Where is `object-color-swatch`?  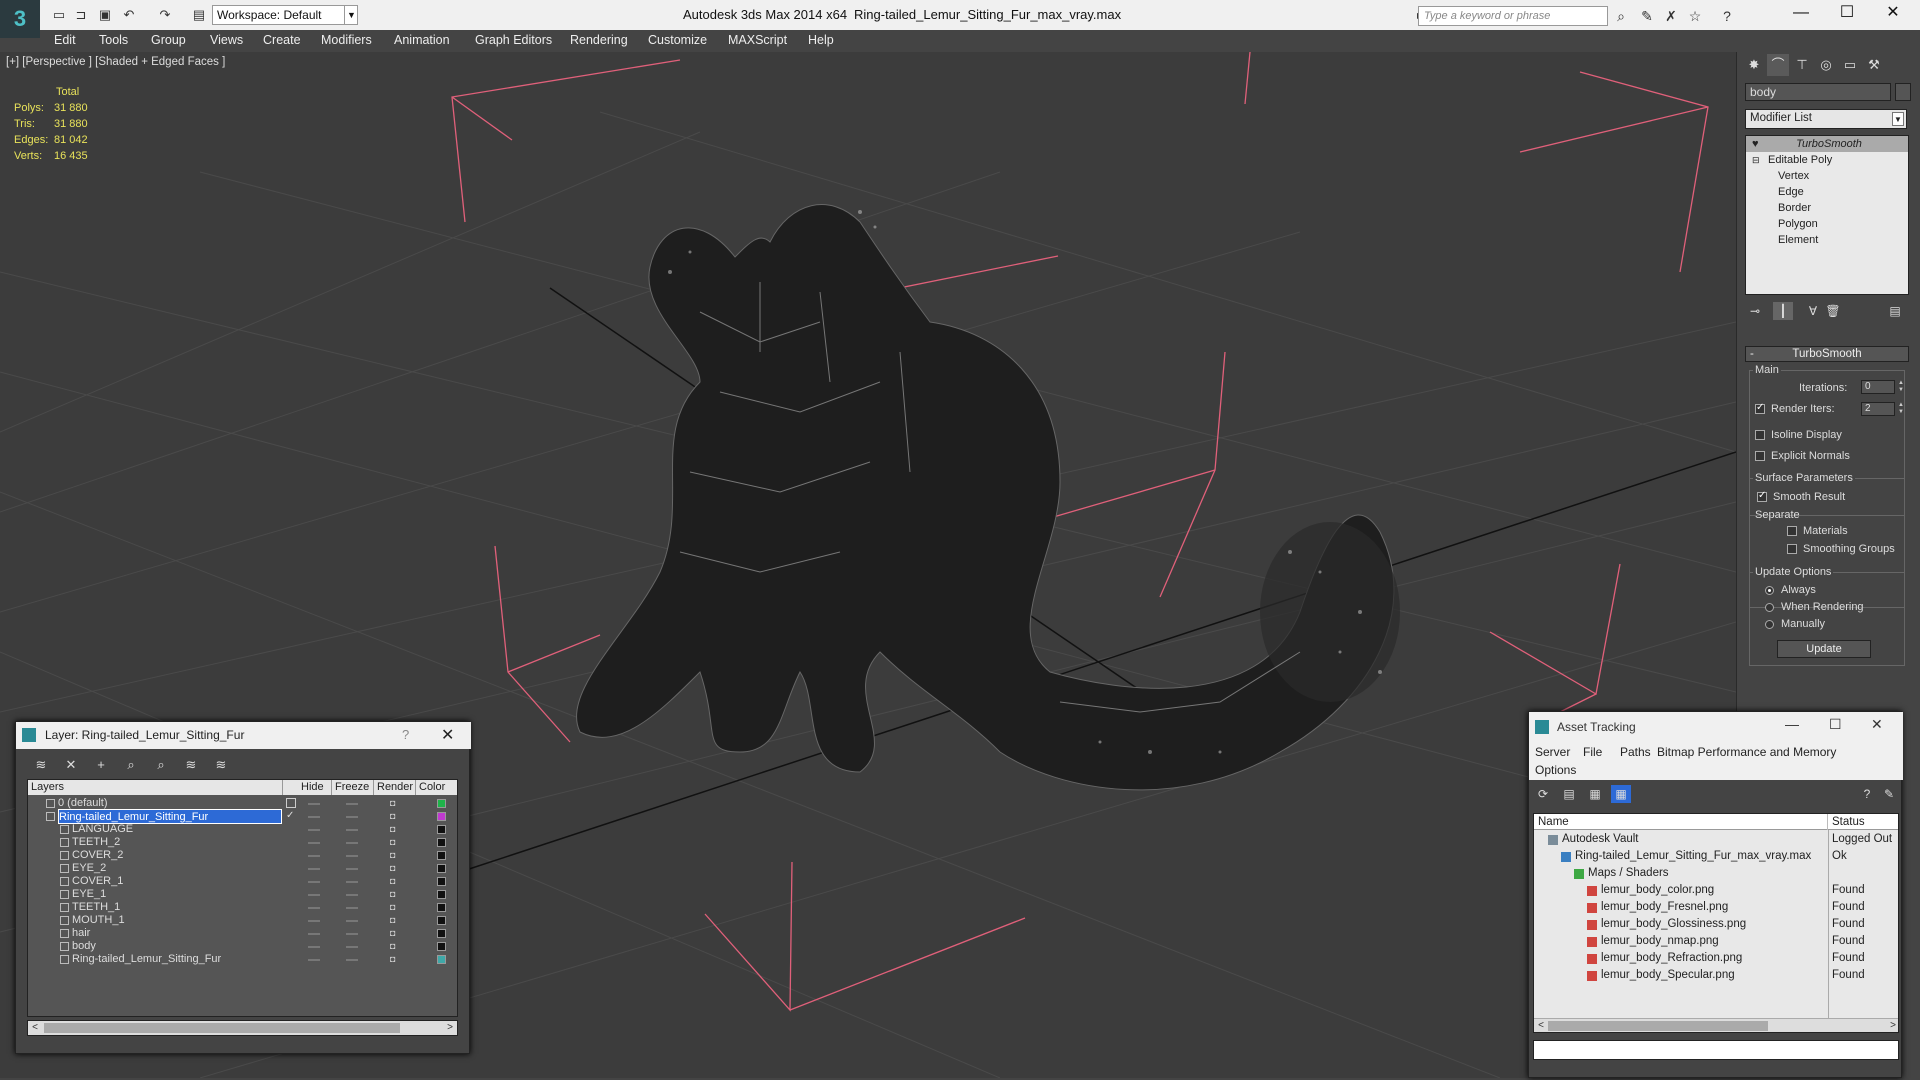
object-color-swatch is located at coordinates (1903, 92).